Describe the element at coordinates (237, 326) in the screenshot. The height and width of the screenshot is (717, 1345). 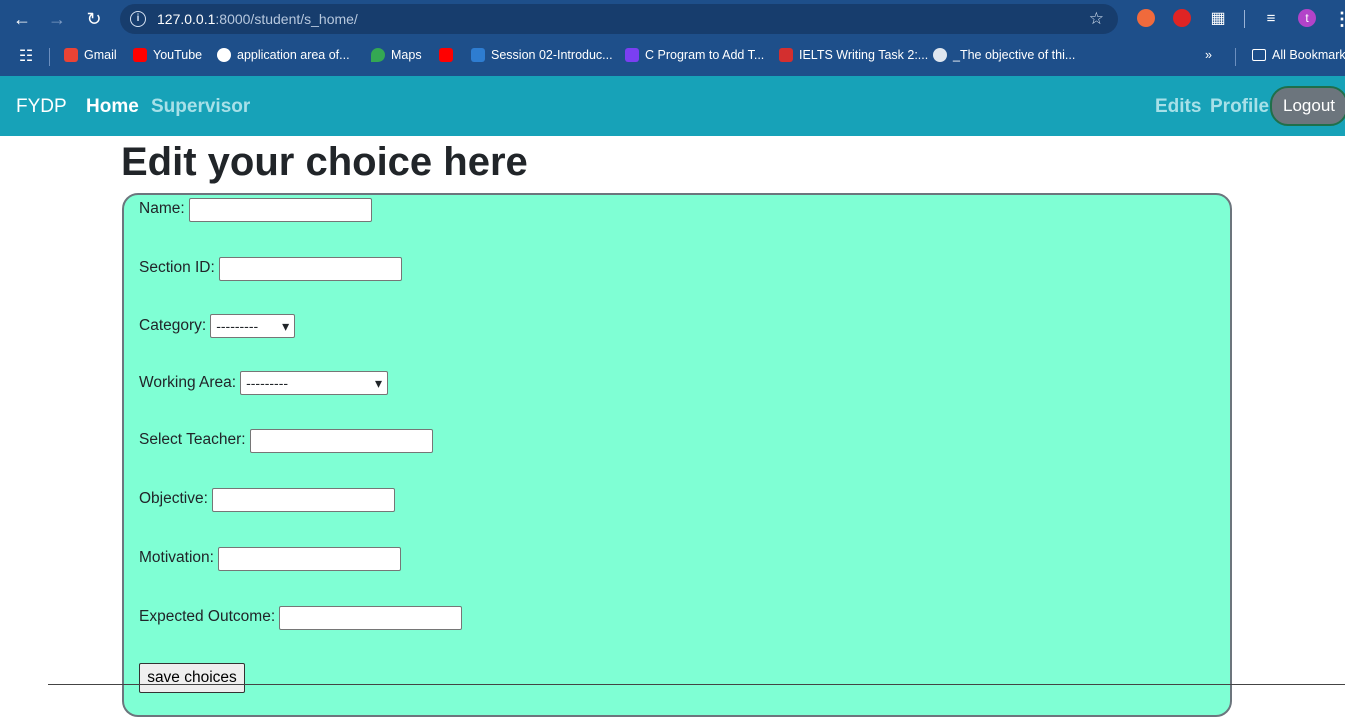
I see `category-selected-value: ---------` at that location.